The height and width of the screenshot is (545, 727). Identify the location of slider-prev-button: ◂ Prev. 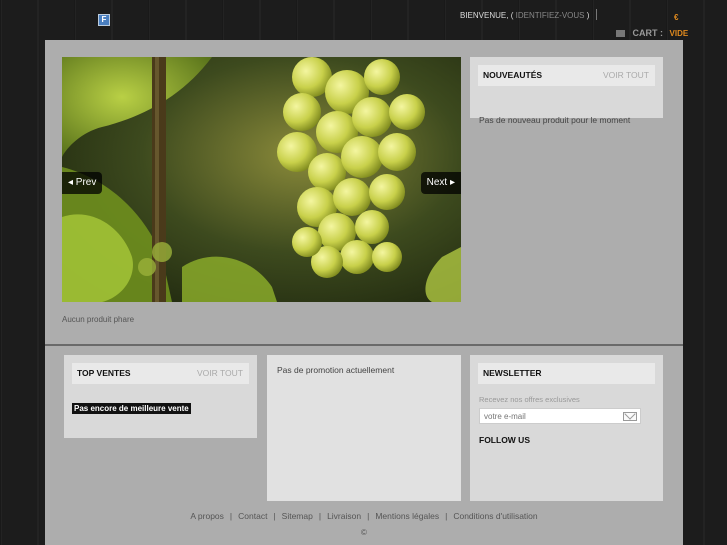
(82, 183).